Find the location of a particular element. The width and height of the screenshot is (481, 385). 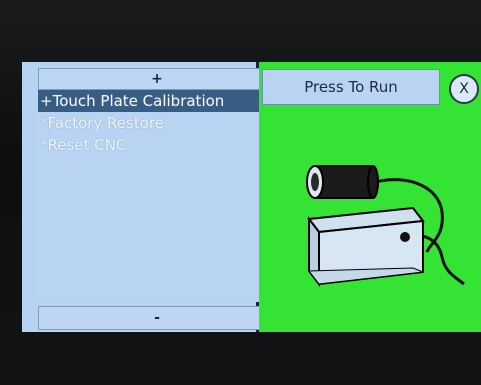

probe-magnet is located at coordinates (342, 182).